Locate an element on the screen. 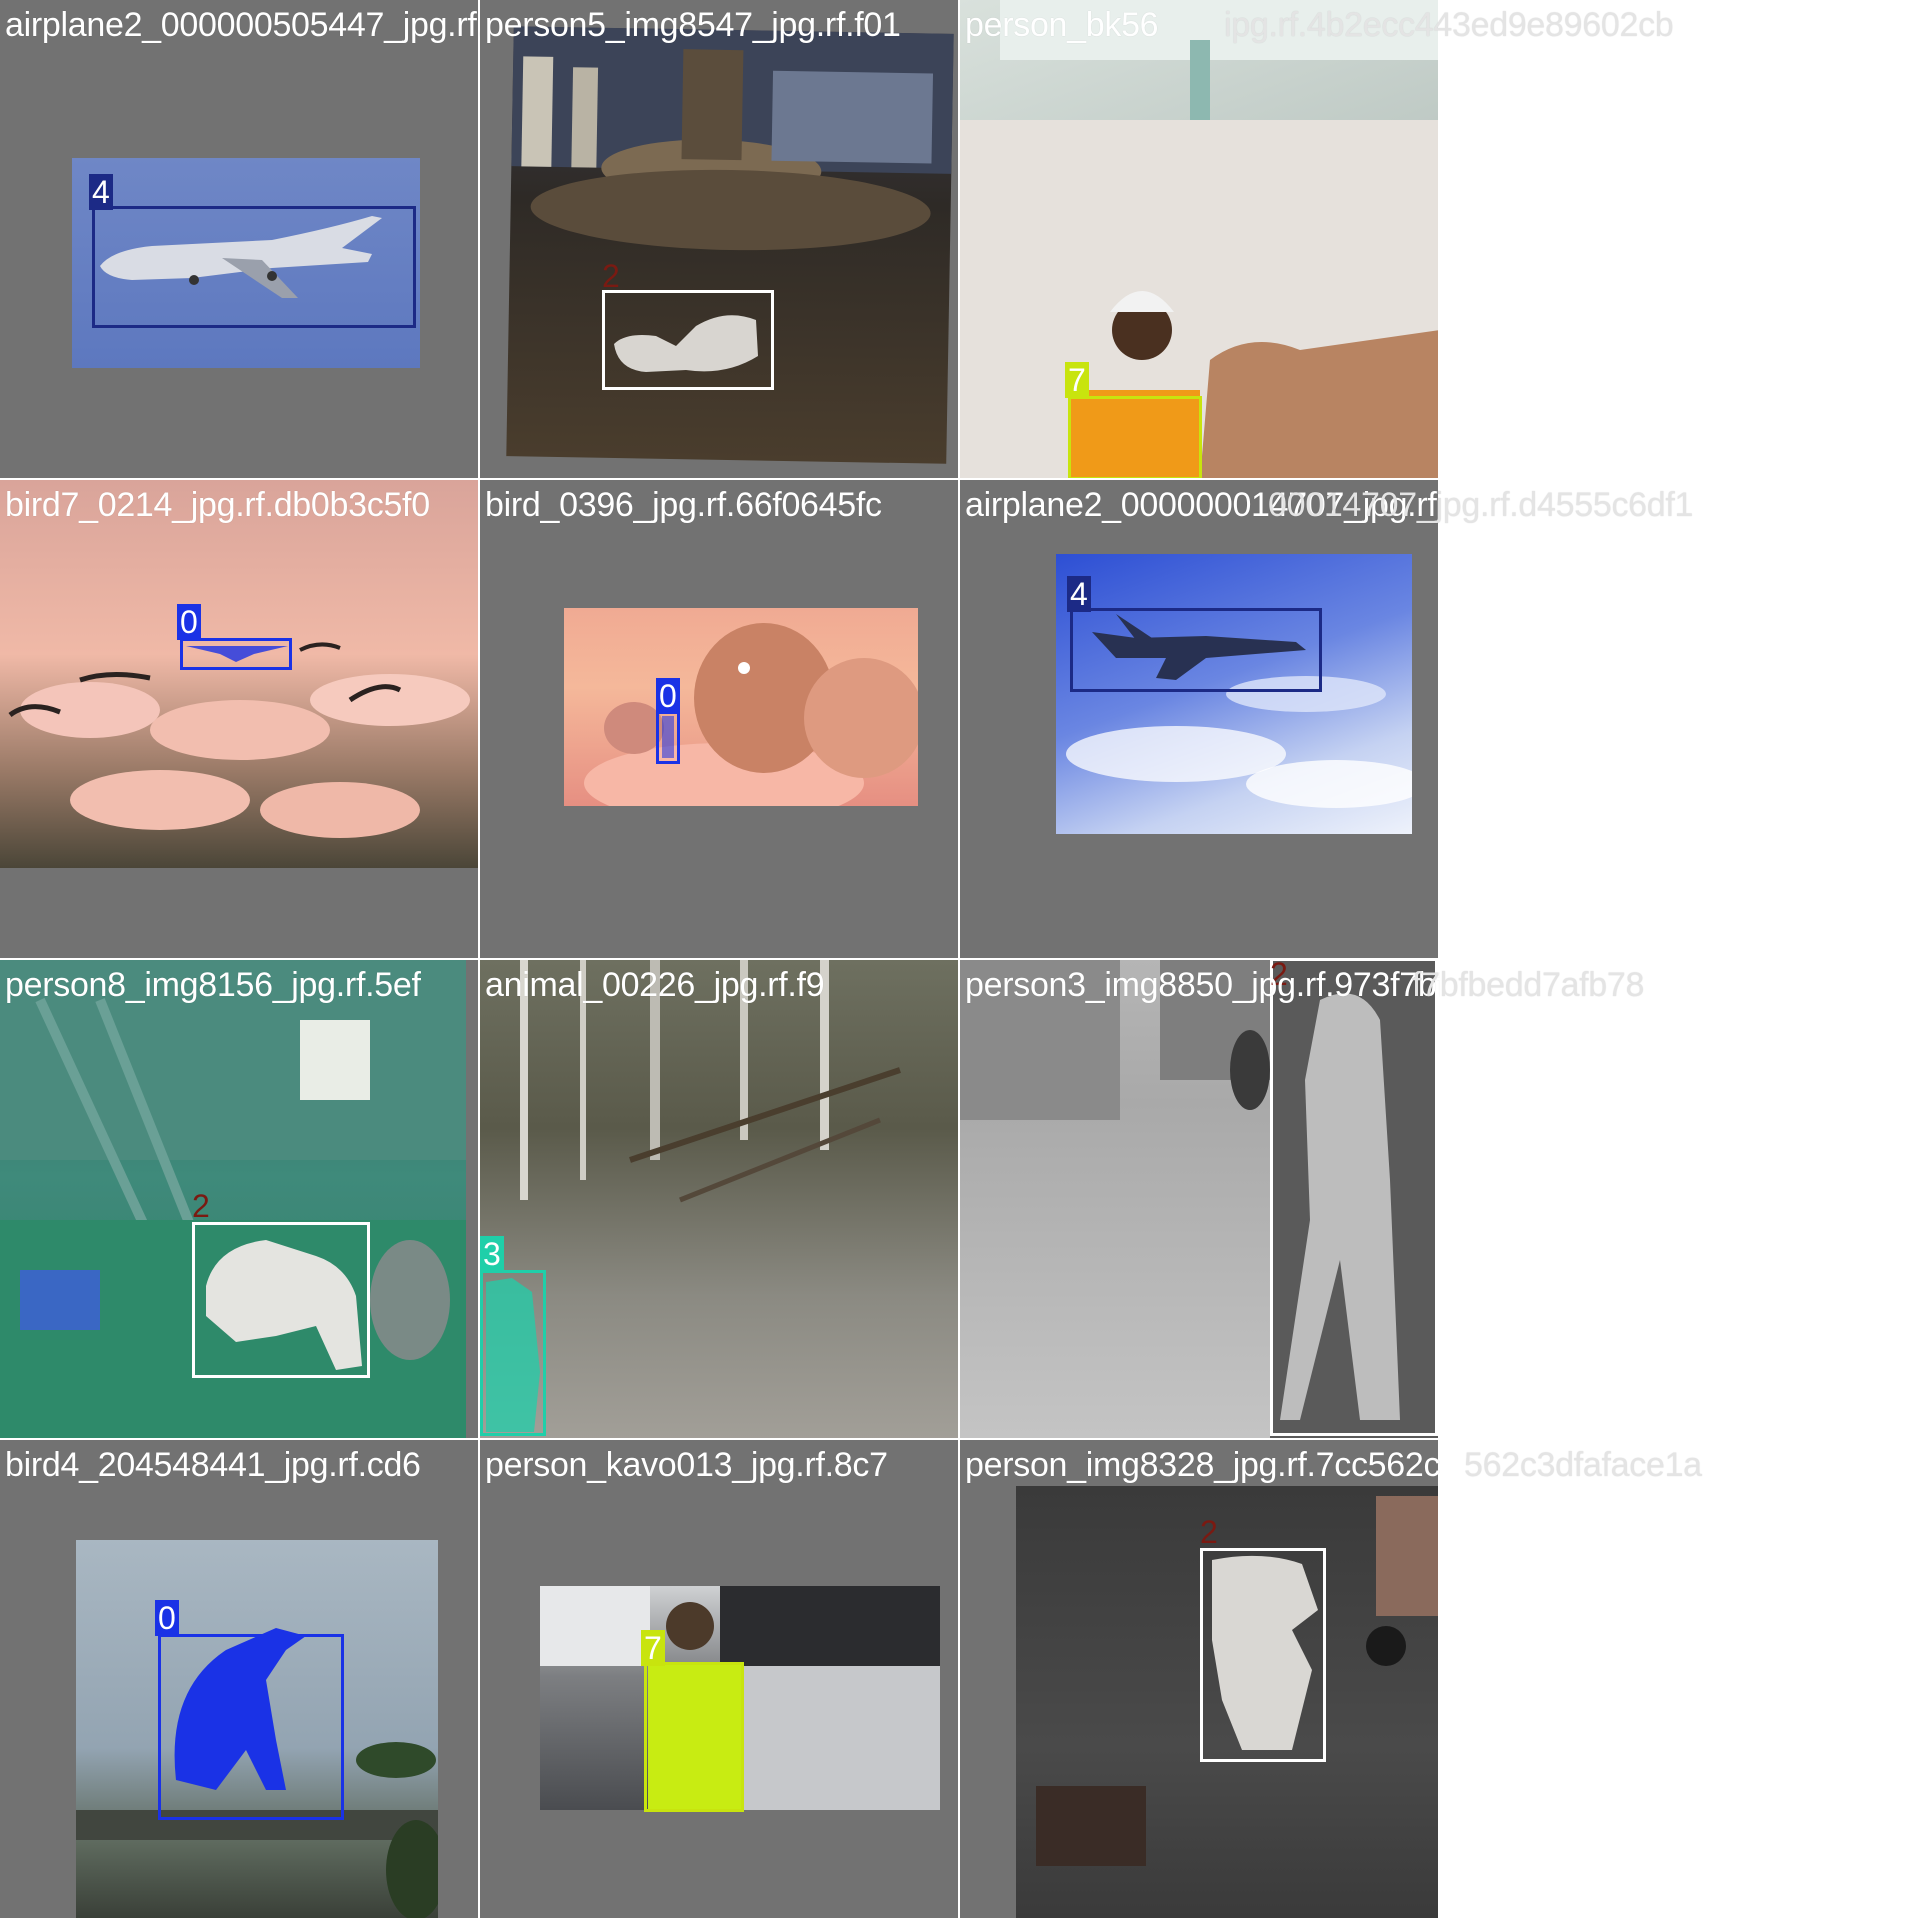  tile-safety-vest: 7 person_kavo013_jpg.rf.8c7 is located at coordinates (720, 1680).